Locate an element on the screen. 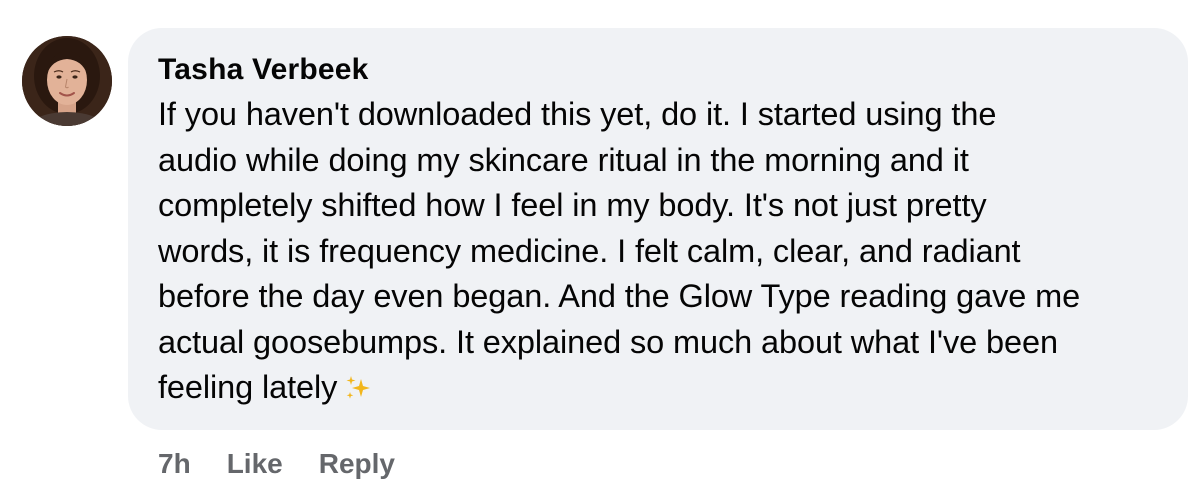 The width and height of the screenshot is (1200, 500). comment-actions: 7h Like Reply is located at coordinates (294, 464).